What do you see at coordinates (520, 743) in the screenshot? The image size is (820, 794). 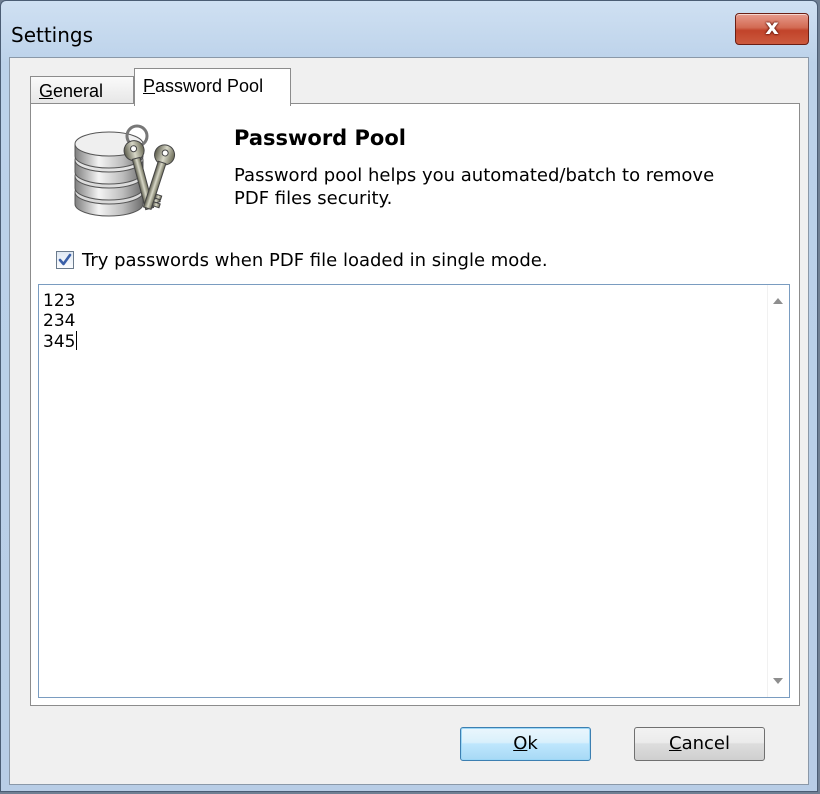 I see `ok-mnemonic: O` at bounding box center [520, 743].